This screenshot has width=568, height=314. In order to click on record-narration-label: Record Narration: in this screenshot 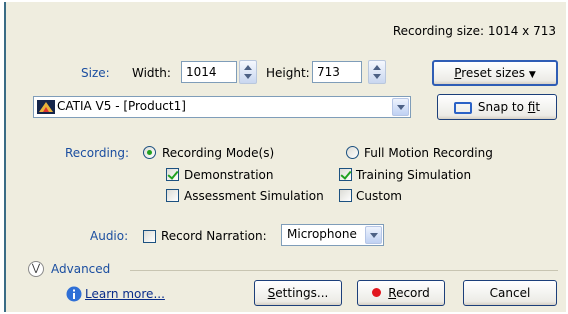, I will do `click(214, 236)`.